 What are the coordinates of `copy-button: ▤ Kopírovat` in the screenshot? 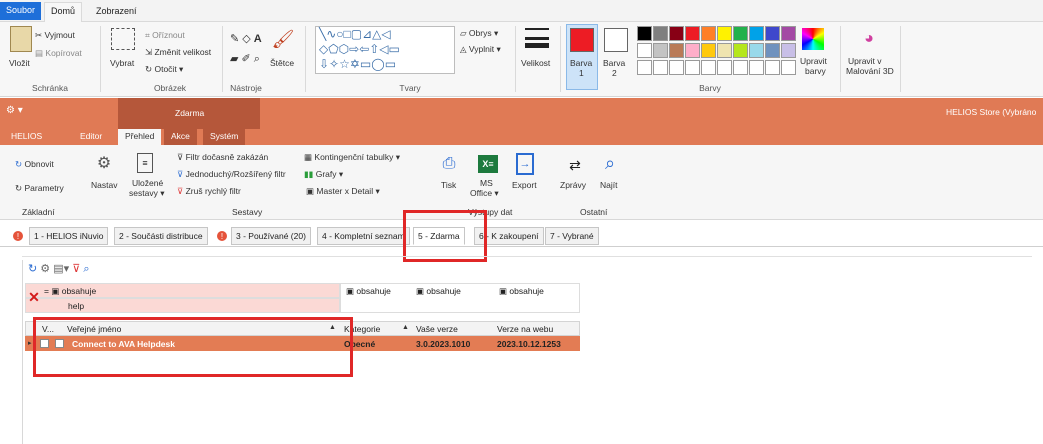 It's located at (58, 53).